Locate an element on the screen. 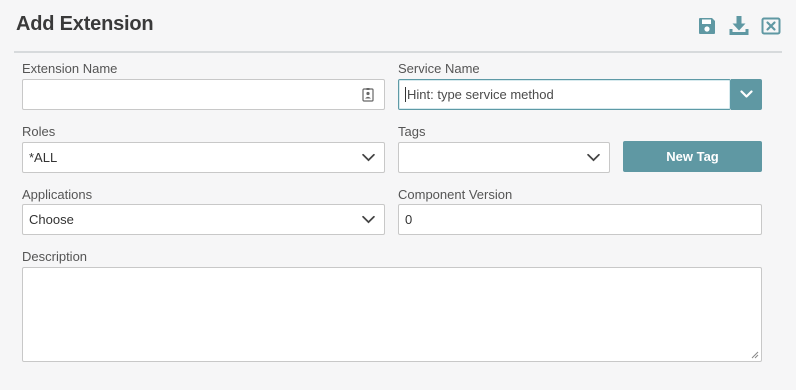  service-name-label: Service Name is located at coordinates (439, 68).